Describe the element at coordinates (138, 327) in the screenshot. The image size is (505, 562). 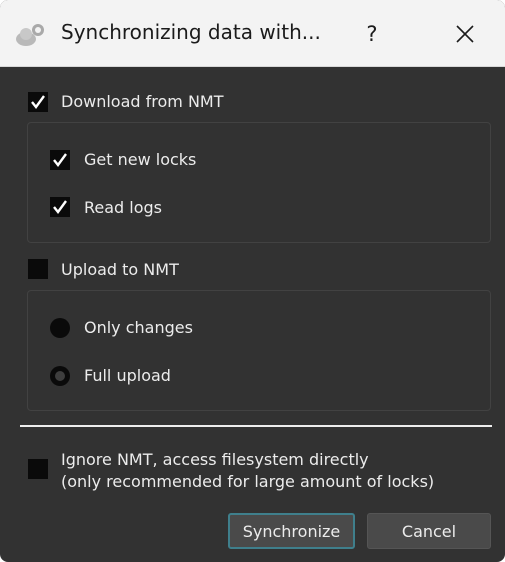
I see `only-changes-label: Only changes` at that location.